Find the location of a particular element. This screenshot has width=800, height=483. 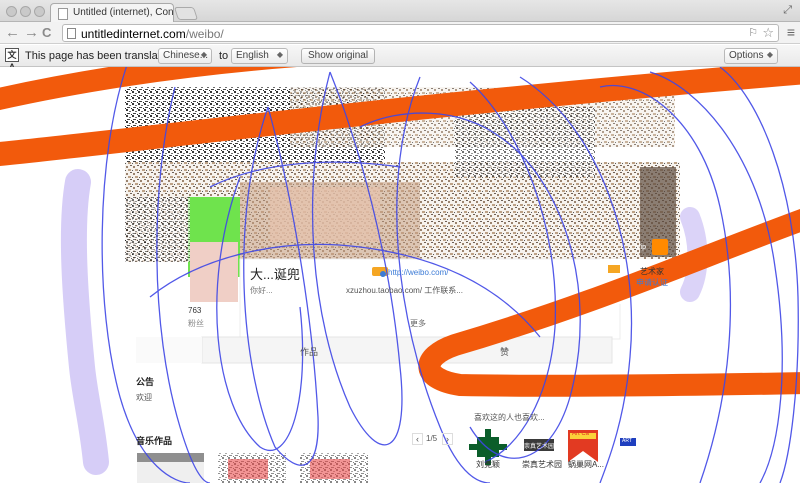

target-language-value: English is located at coordinates (252, 55).